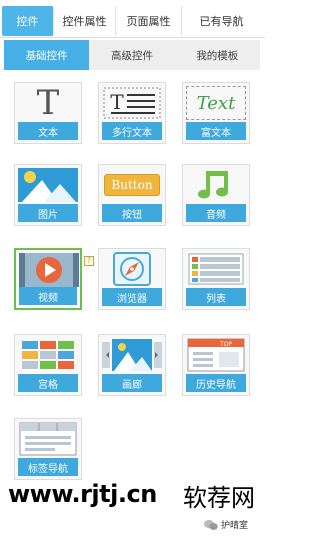 The height and width of the screenshot is (540, 320). I want to click on compass-icon, so click(132, 269).